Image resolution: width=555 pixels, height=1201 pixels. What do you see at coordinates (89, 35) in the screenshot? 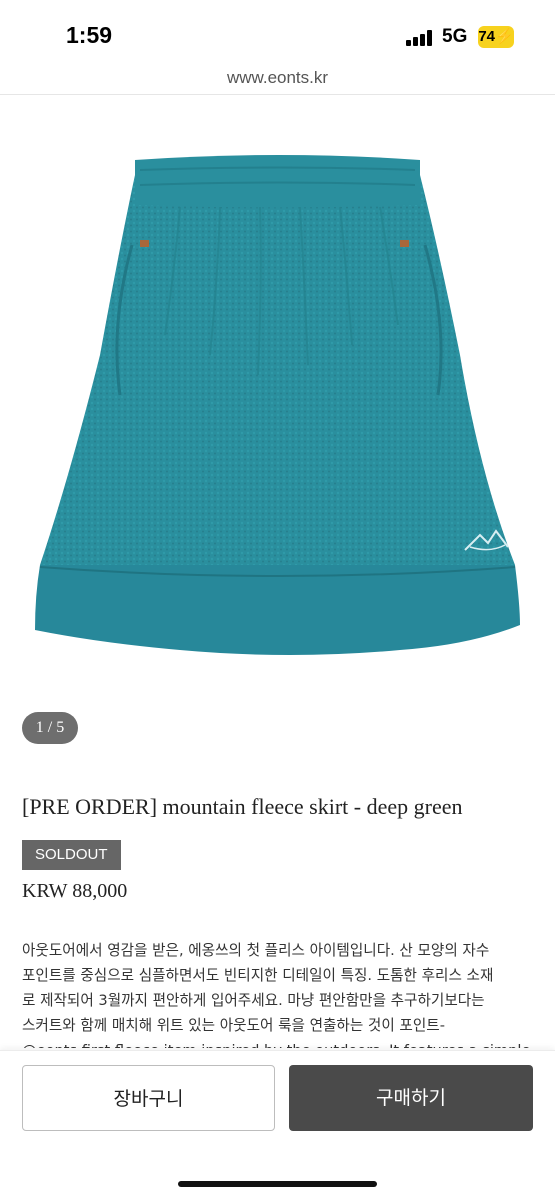
I see `status-time: 1:59` at bounding box center [89, 35].